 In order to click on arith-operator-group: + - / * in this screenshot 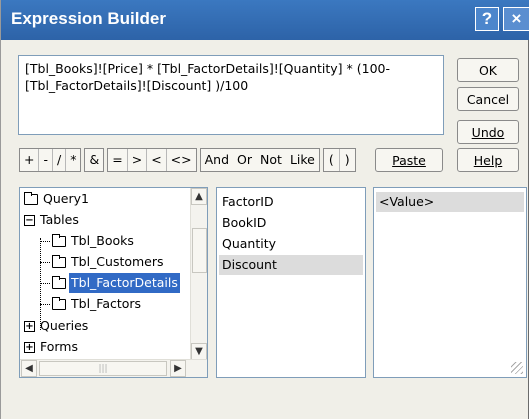, I will do `click(50, 160)`.